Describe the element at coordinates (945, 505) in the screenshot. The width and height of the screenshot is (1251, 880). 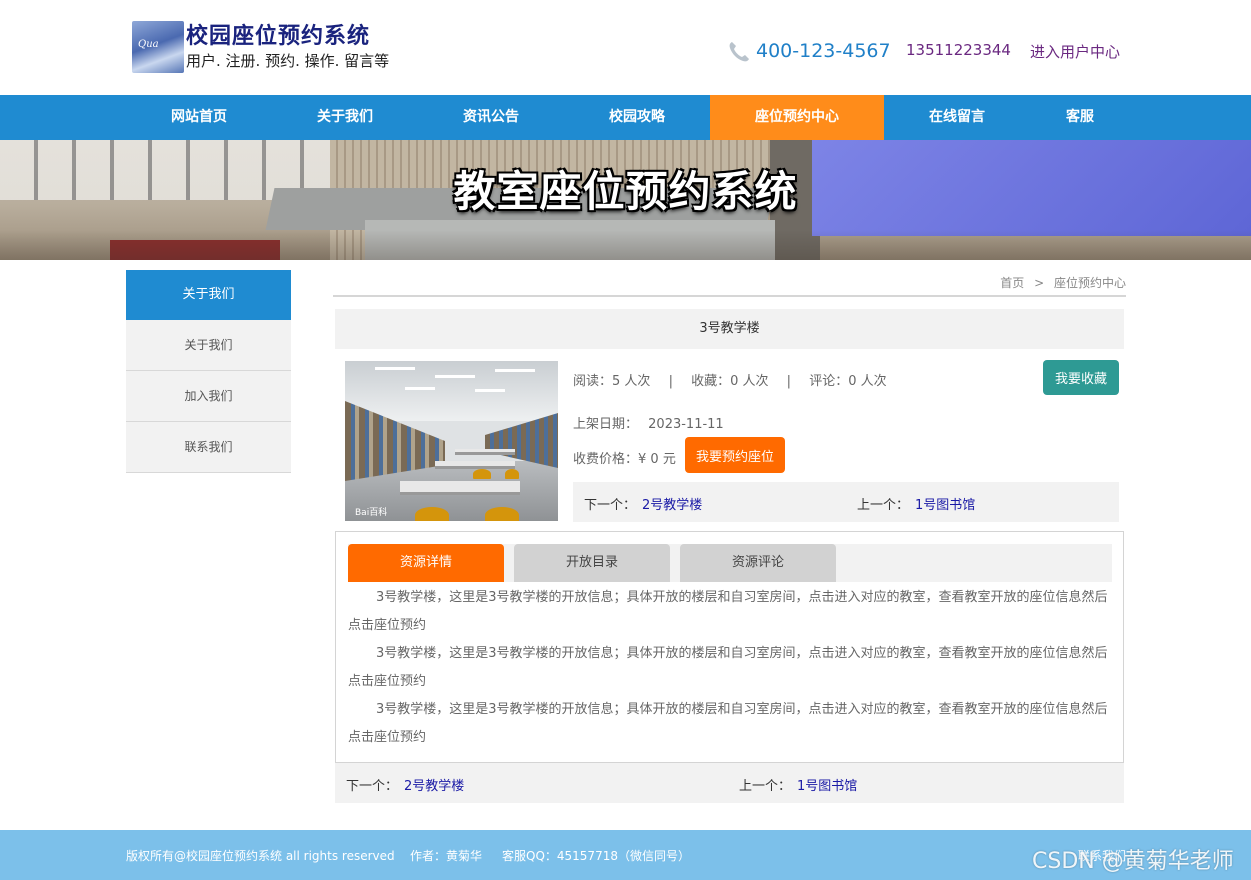
I see `prev-link: 1号图书馆` at that location.